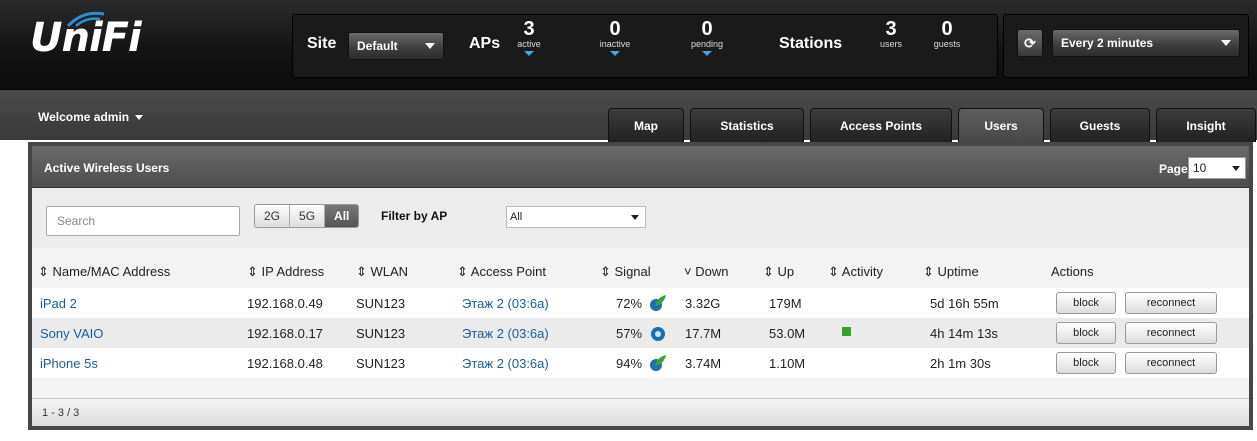 The height and width of the screenshot is (441, 1257). Describe the element at coordinates (625, 272) in the screenshot. I see `col-signal: ⇕ Signal` at that location.